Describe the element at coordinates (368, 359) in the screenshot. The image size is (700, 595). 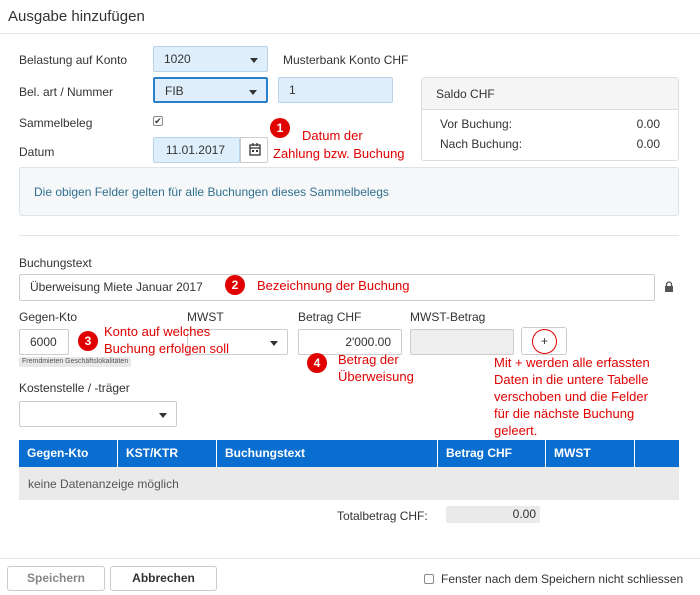
I see `annotation-4-line1: Betrag der` at that location.